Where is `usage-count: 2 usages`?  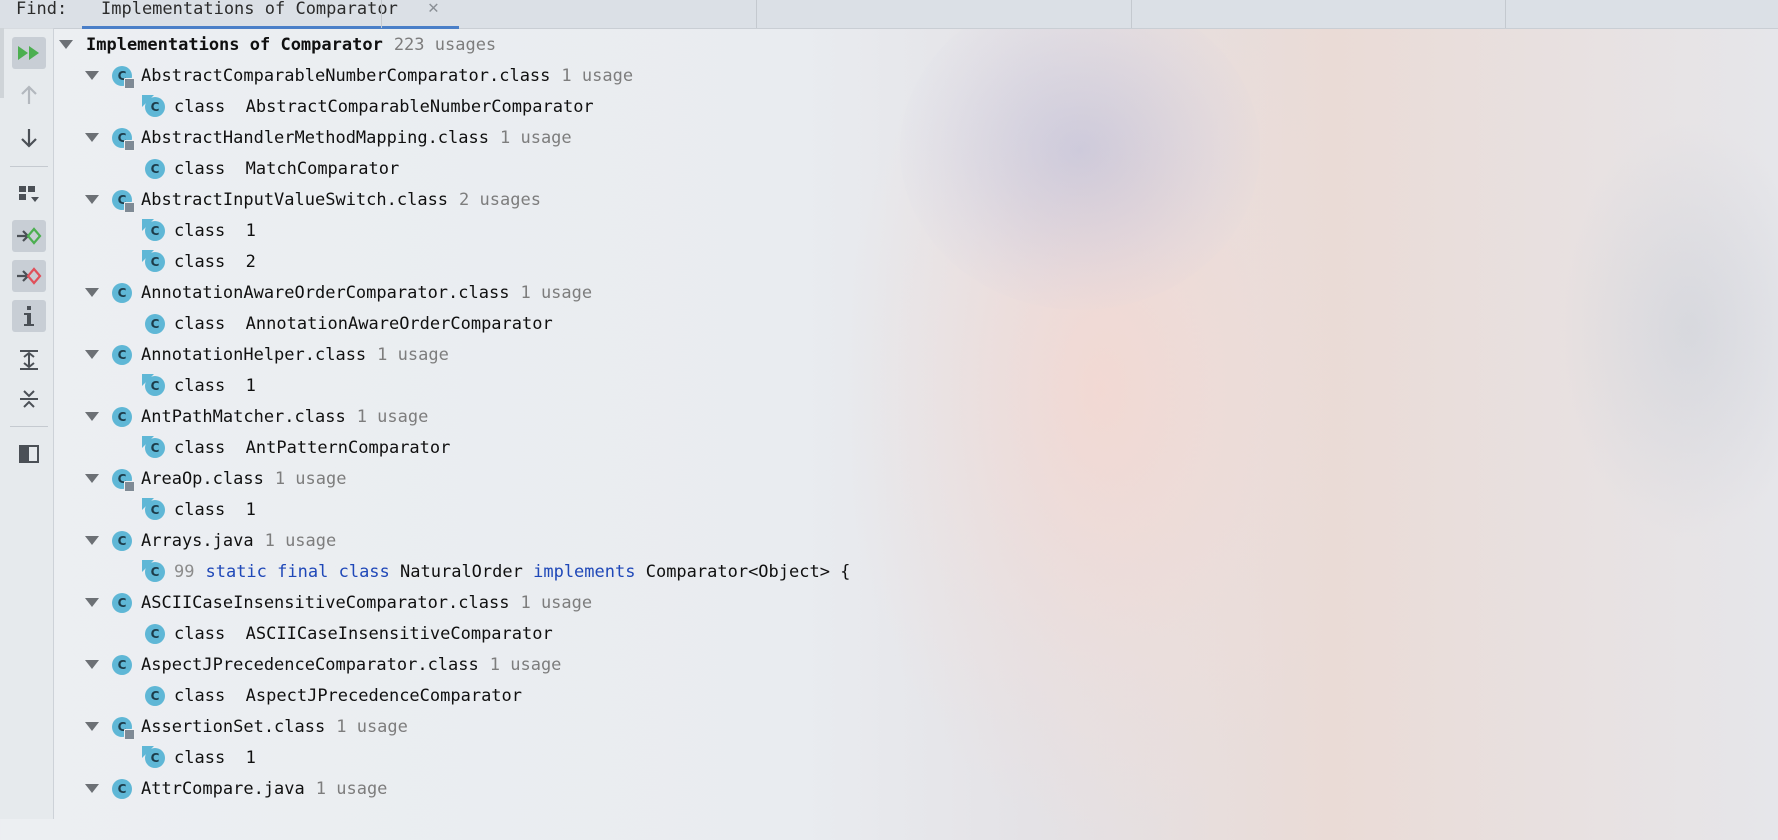 usage-count: 2 usages is located at coordinates (500, 199).